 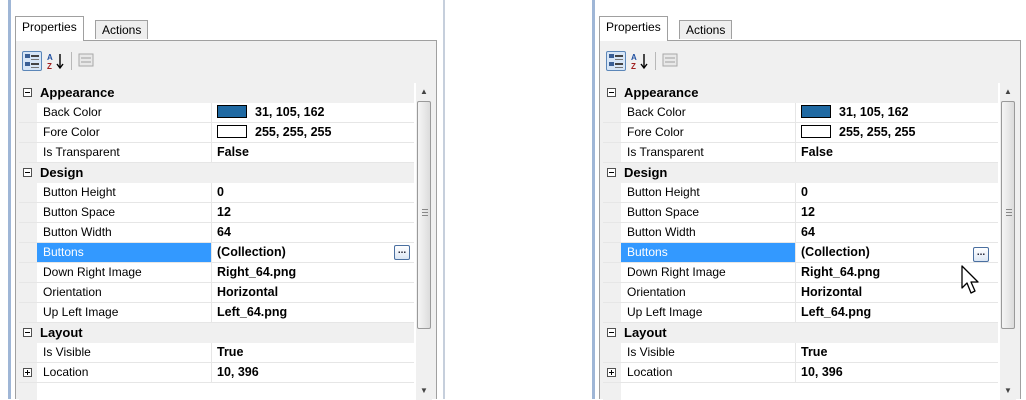 I want to click on categorized-view-icon, so click(x=32, y=61).